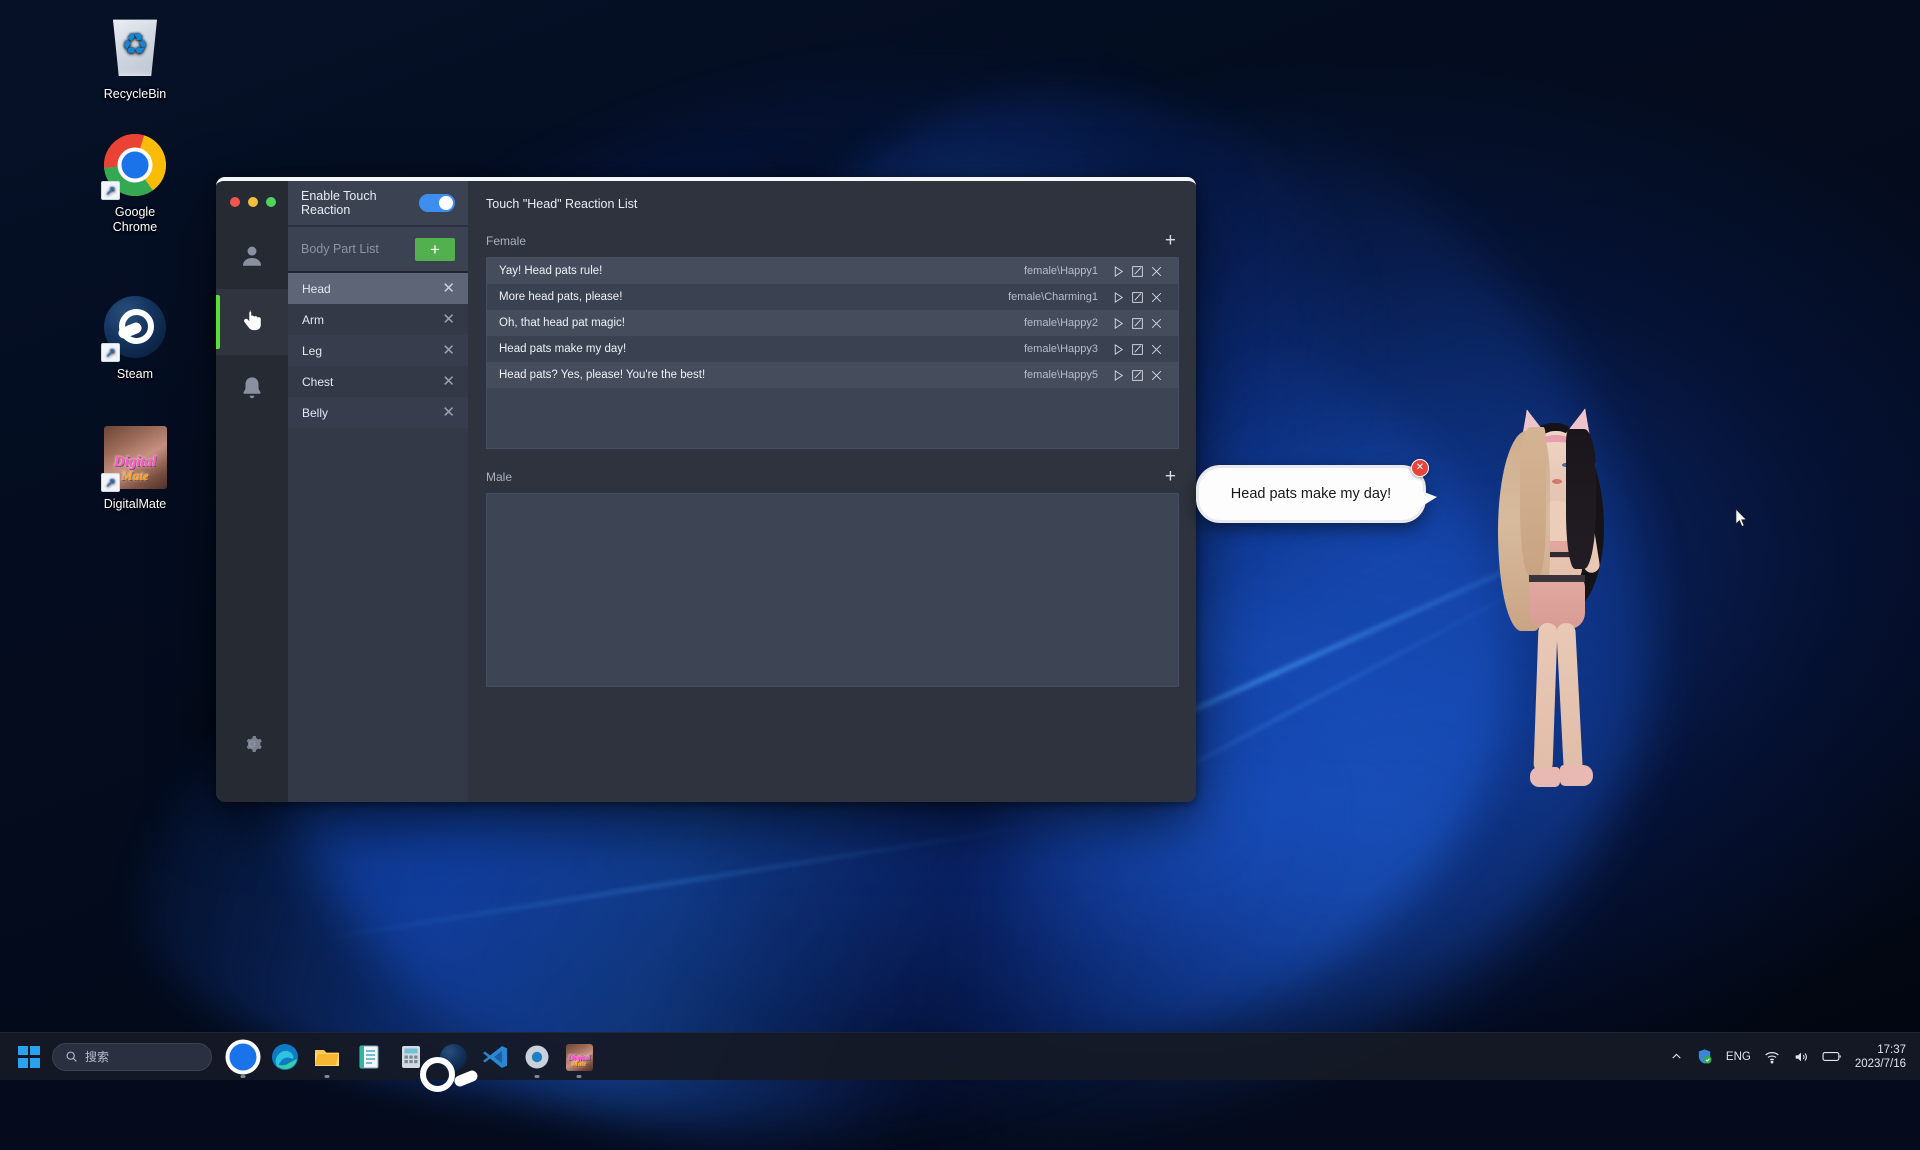 This screenshot has width=1920, height=1150. I want to click on table-row: Oh, that head pat magic! female\Happy2, so click(832, 323).